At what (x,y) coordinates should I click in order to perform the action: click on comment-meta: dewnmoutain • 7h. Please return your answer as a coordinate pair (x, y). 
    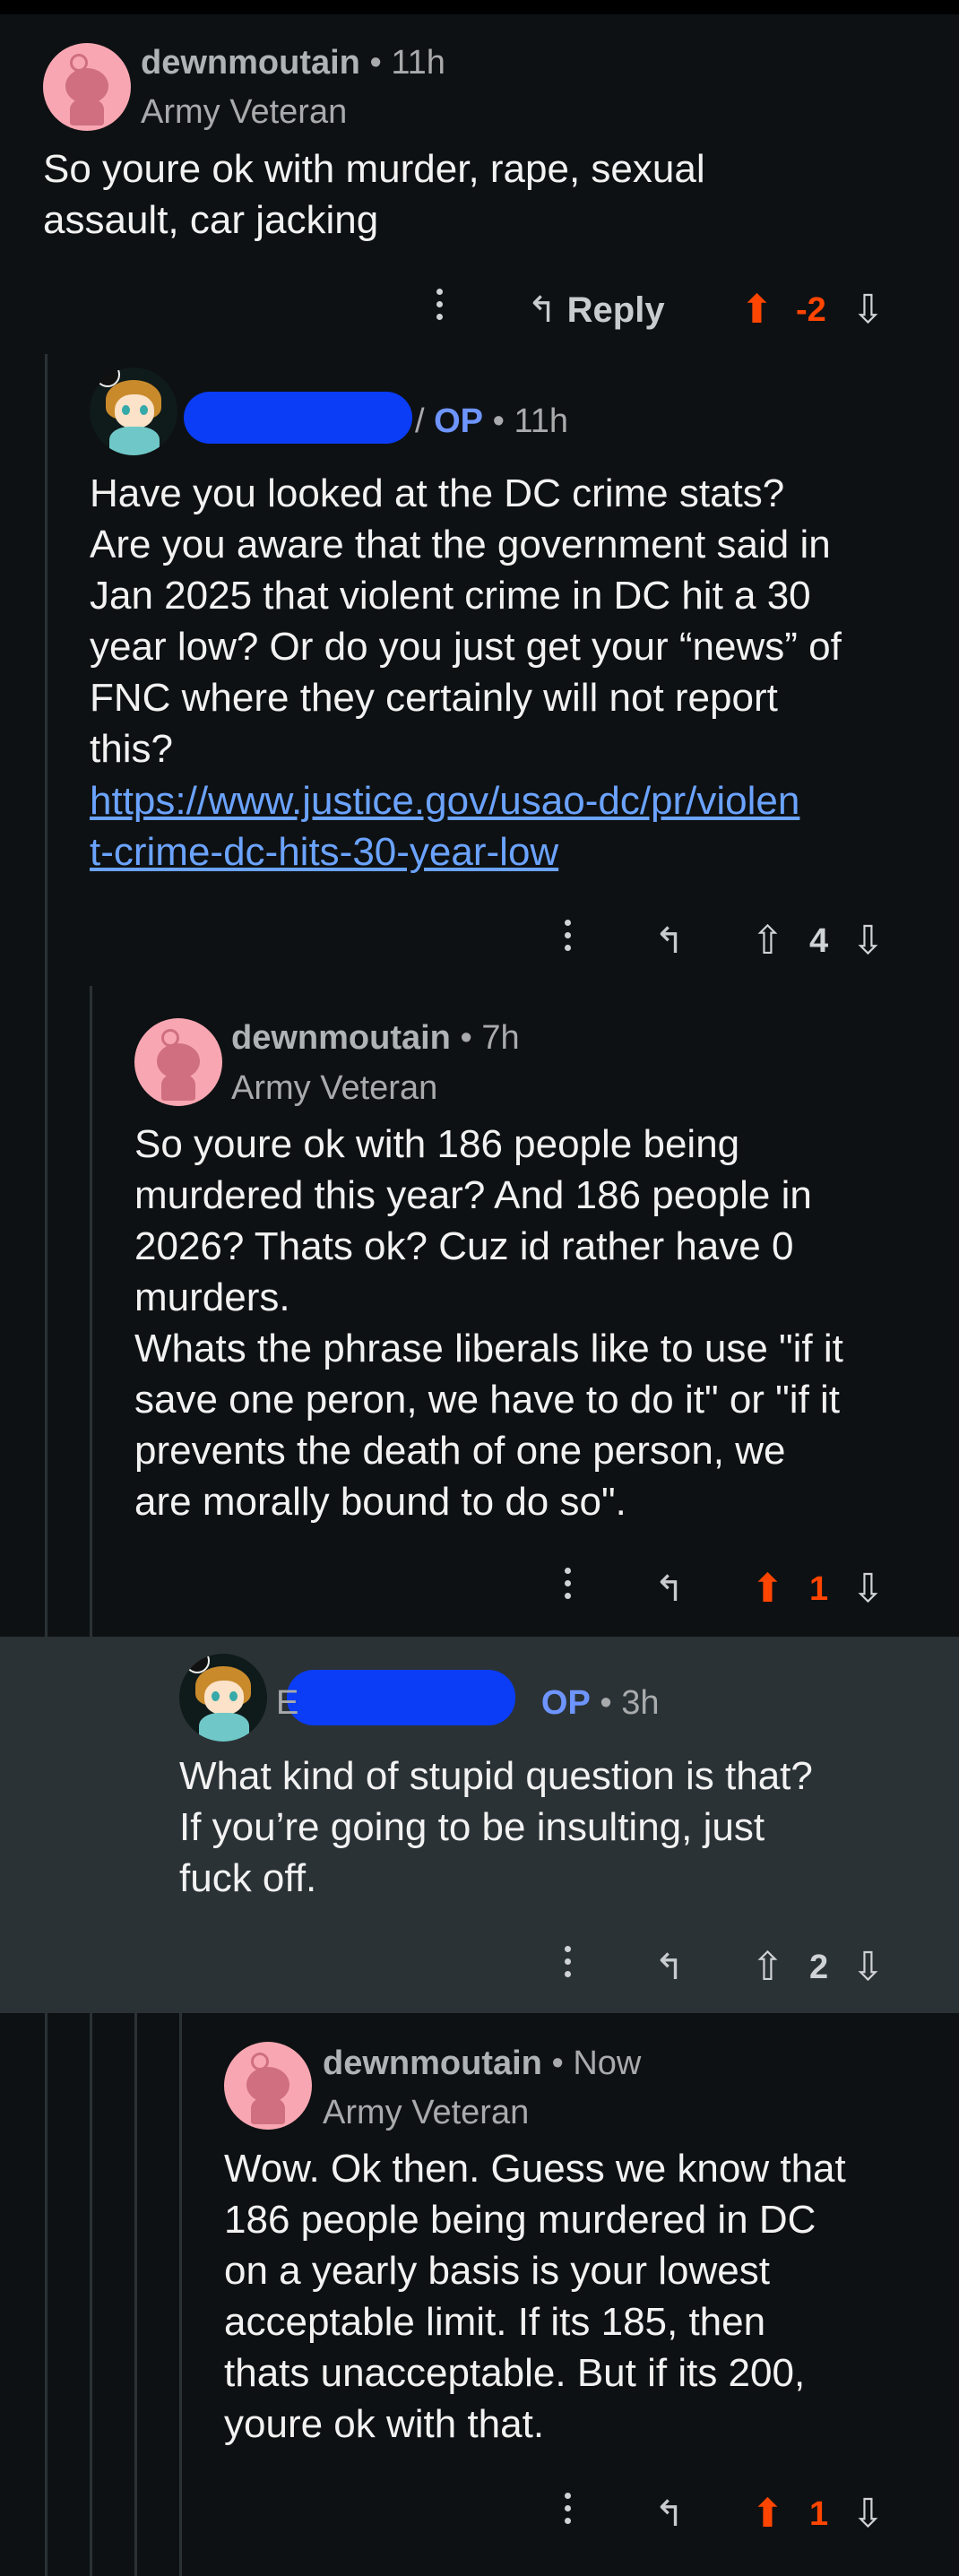
    Looking at the image, I should click on (375, 1038).